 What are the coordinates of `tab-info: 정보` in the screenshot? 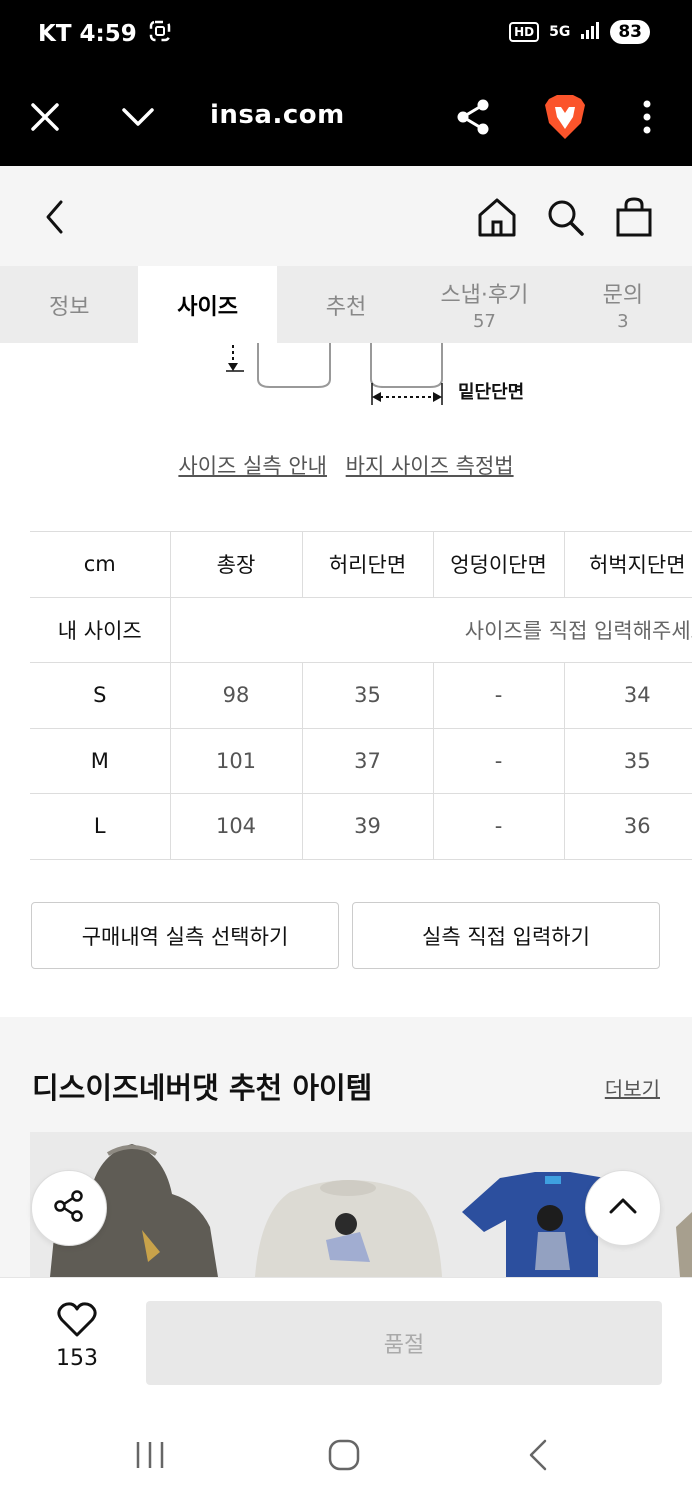 It's located at (69, 304).